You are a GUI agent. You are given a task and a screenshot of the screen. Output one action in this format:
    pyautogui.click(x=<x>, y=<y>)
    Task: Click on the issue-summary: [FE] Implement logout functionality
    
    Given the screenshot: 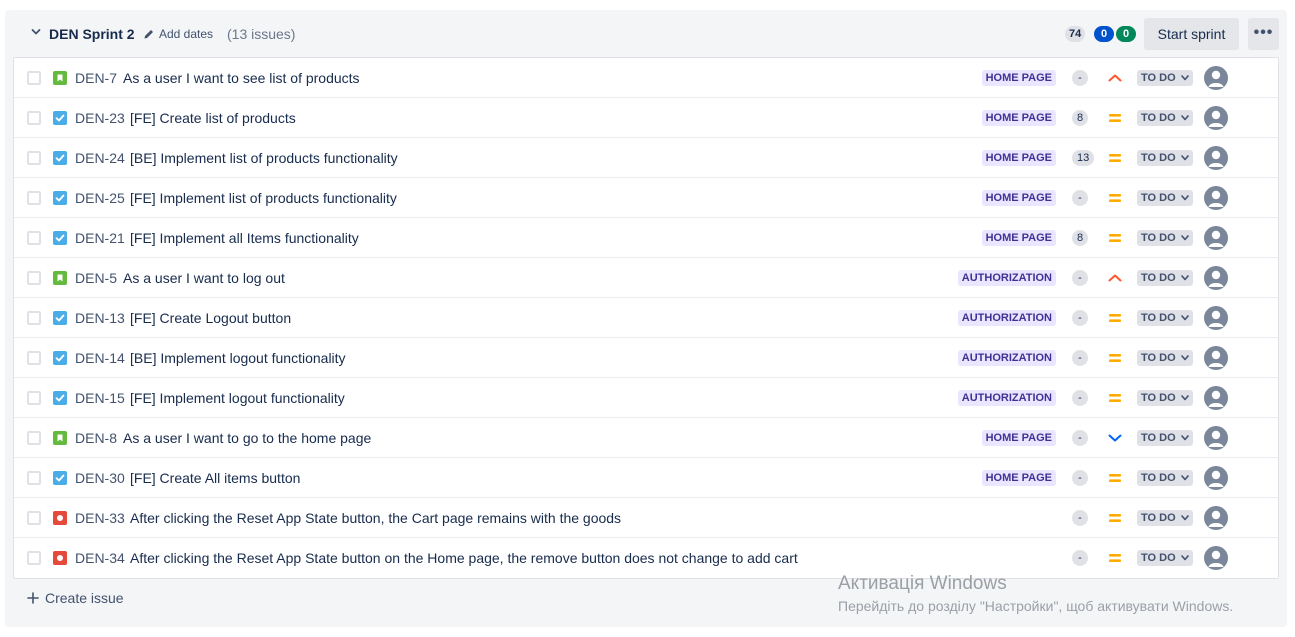 What is the action you would take?
    pyautogui.click(x=237, y=398)
    